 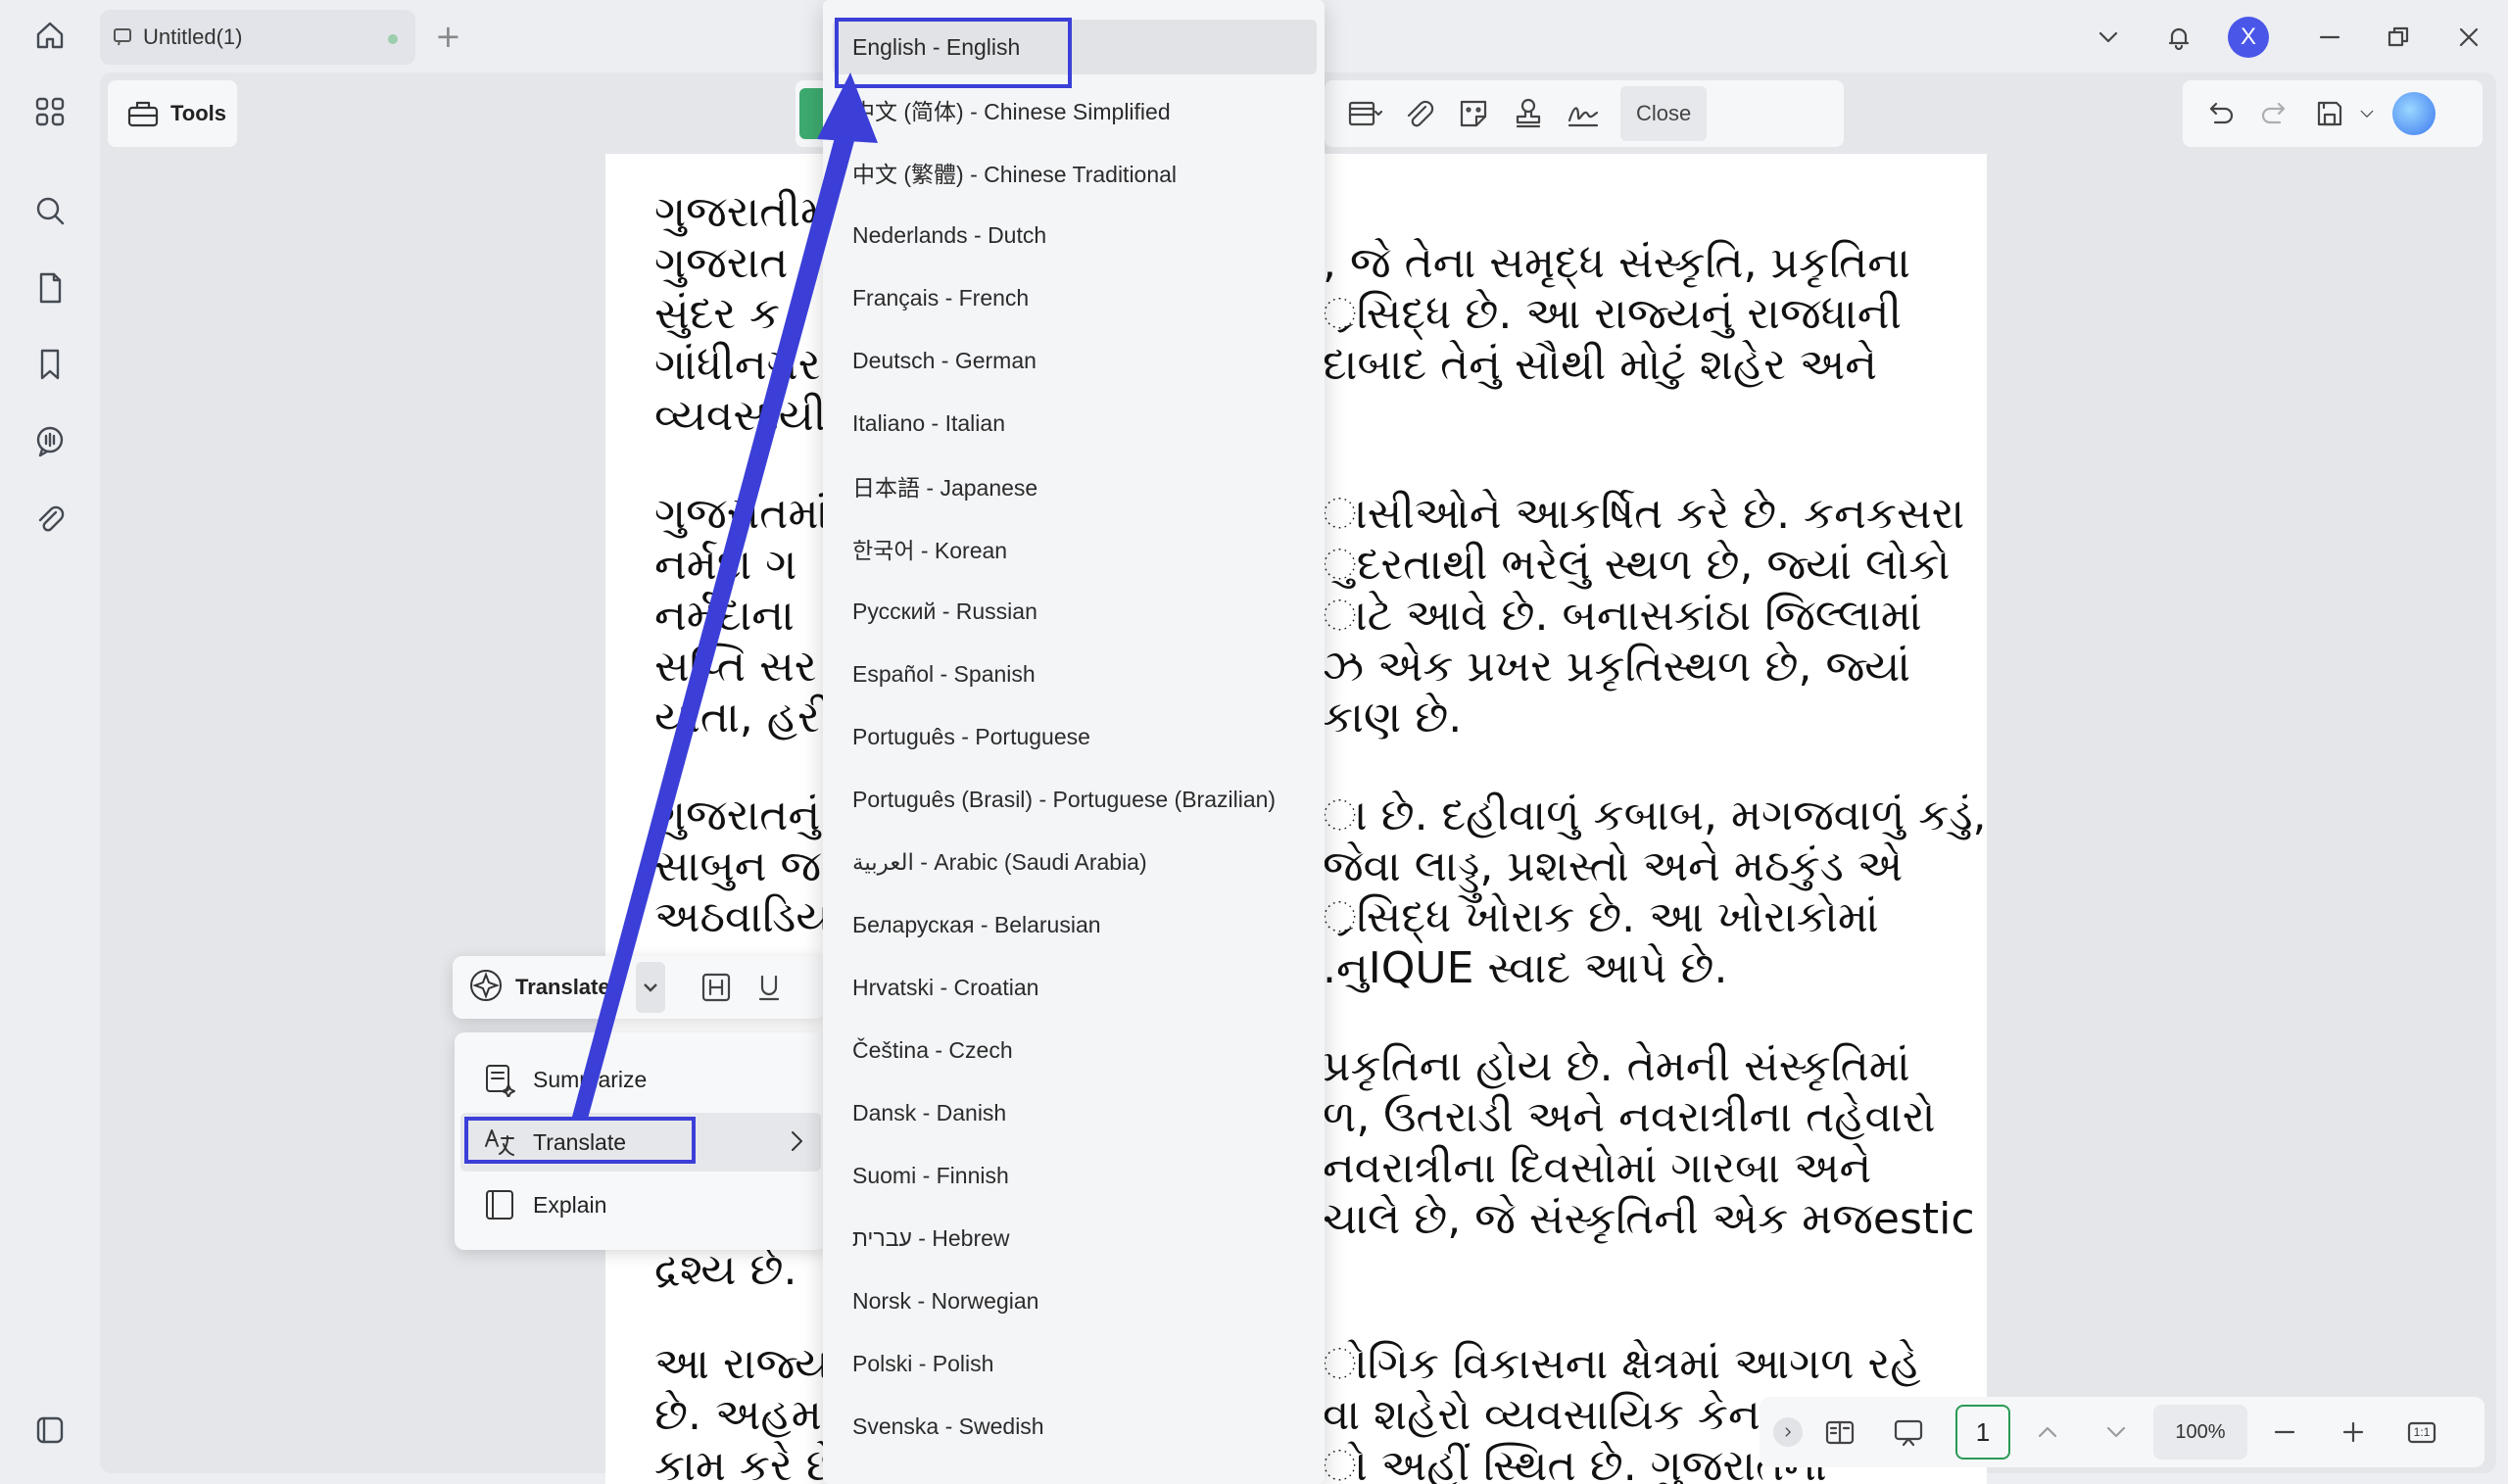 I want to click on history-toolbar, so click(x=2333, y=113).